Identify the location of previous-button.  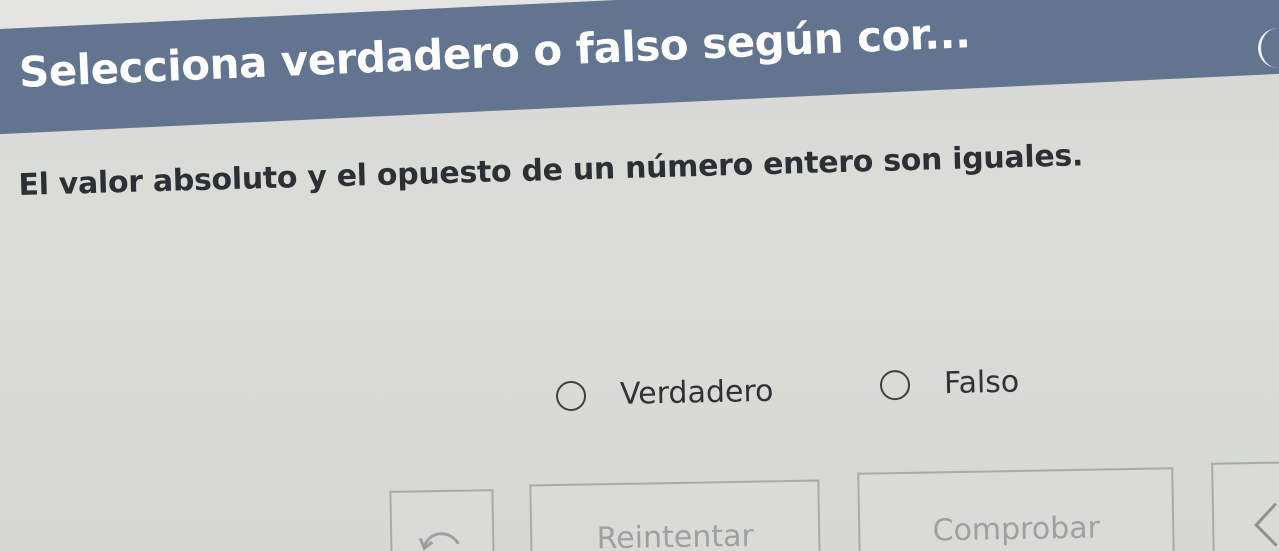
(1245, 506).